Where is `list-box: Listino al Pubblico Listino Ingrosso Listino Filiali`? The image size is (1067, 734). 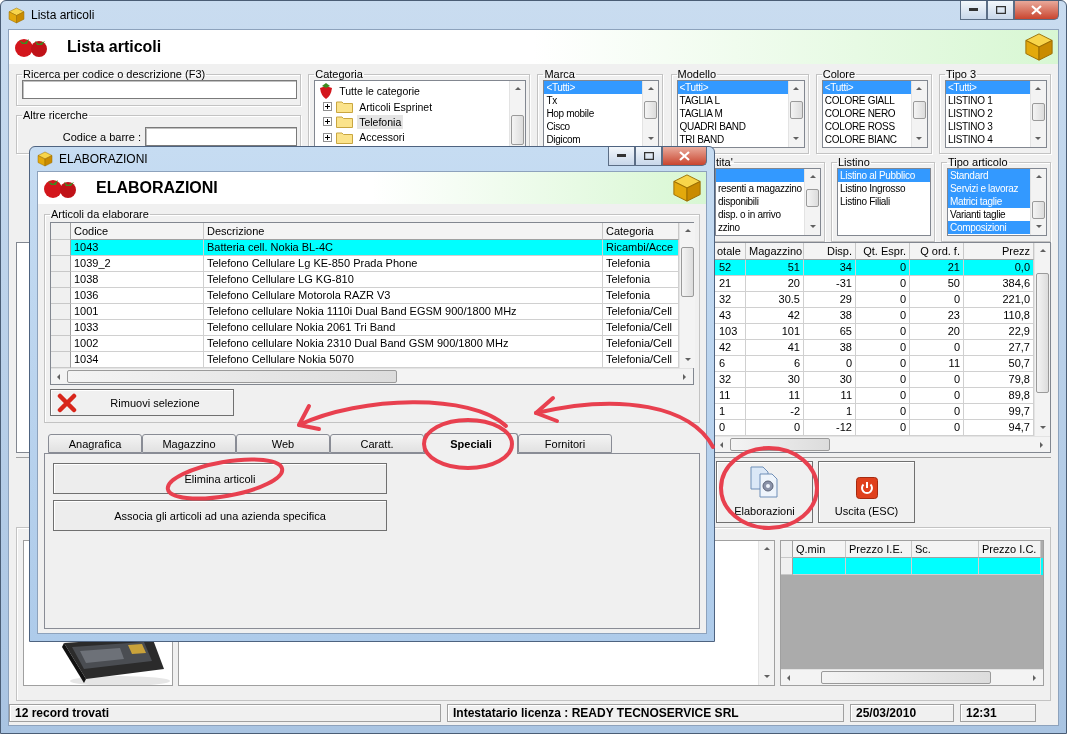
list-box: Listino al Pubblico Listino Ingrosso Listino Filiali is located at coordinates (884, 202).